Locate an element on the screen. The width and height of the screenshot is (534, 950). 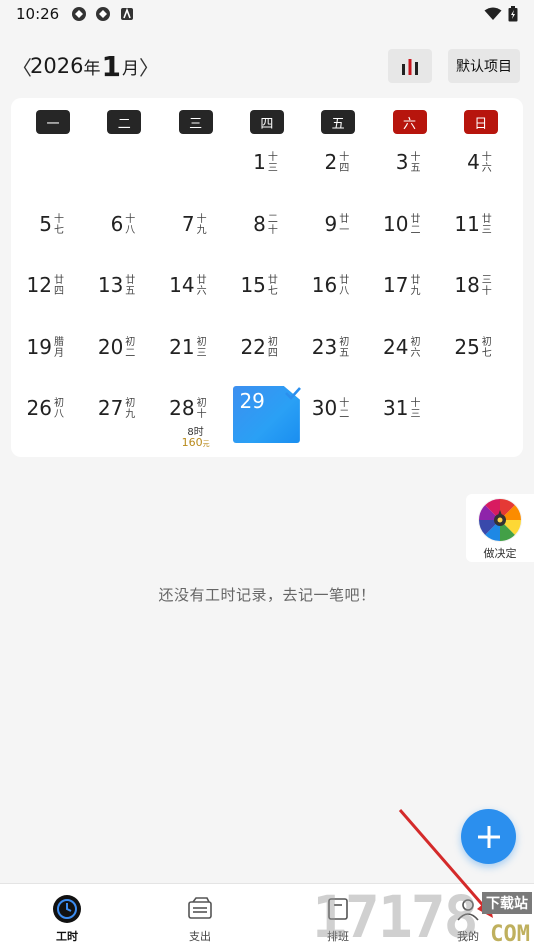
calendar-day: 2 十四 is located at coordinates (338, 178).